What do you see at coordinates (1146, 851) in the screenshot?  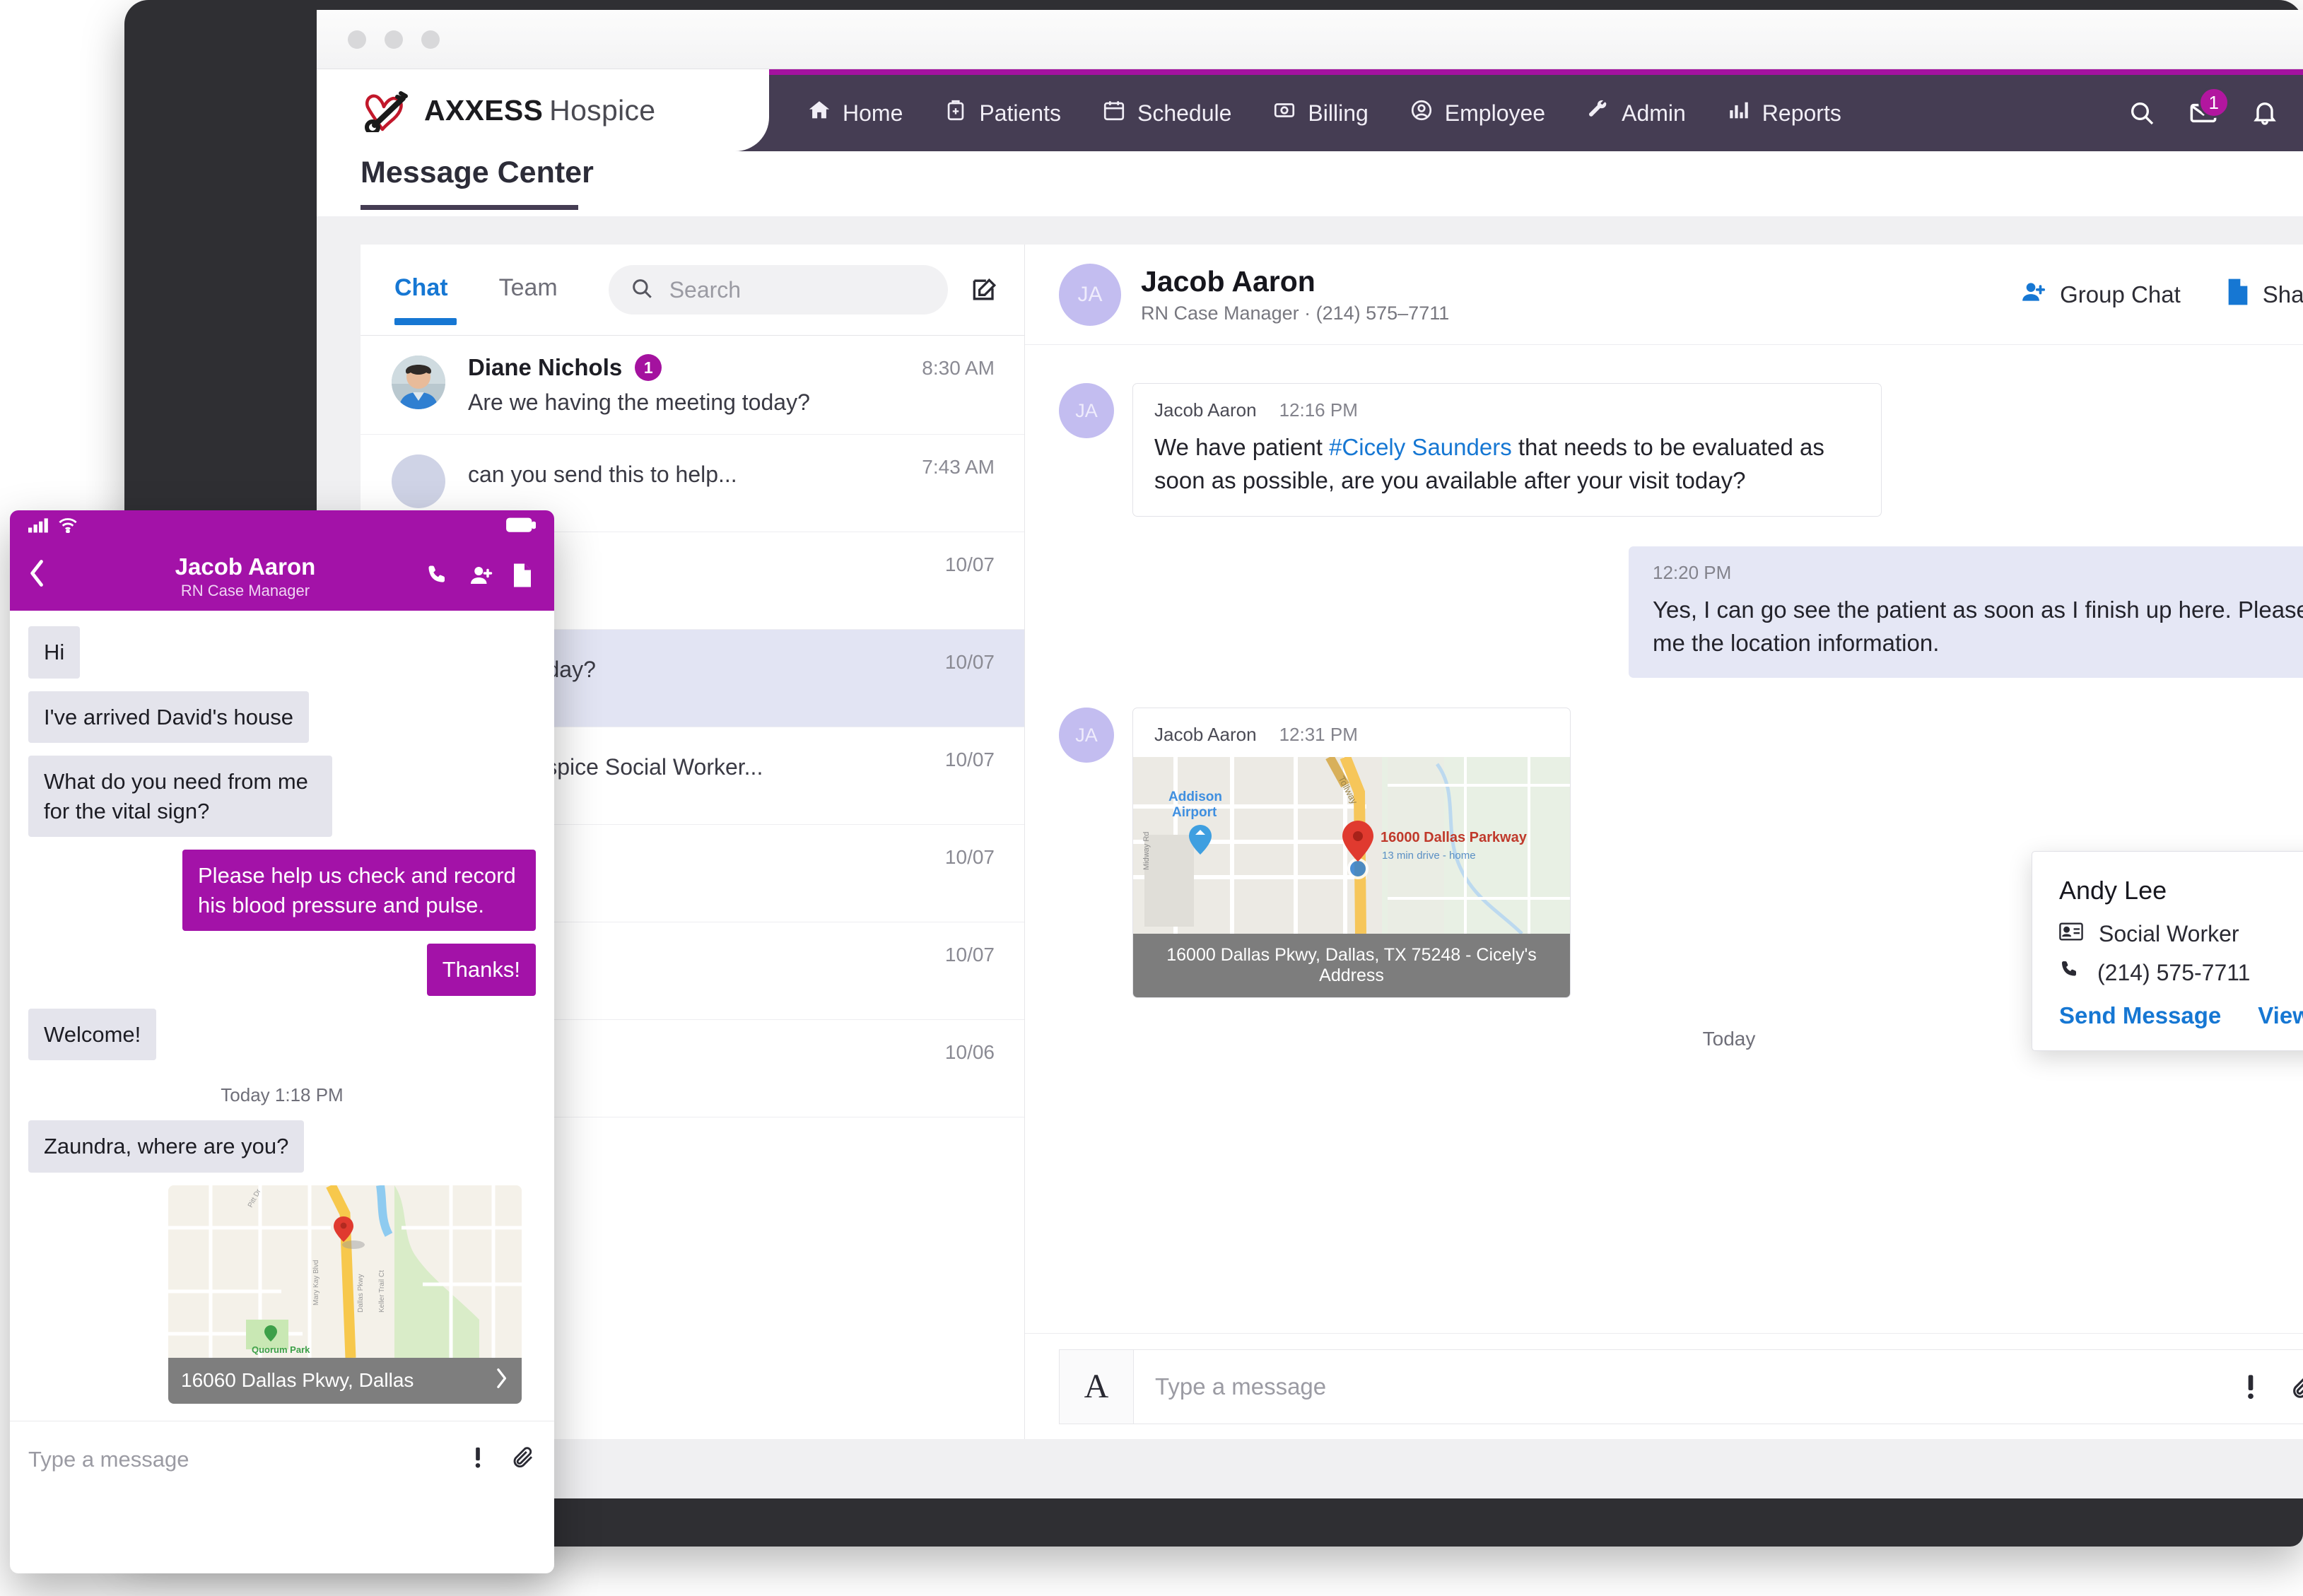 I see `svg-text: Midway Rd` at bounding box center [1146, 851].